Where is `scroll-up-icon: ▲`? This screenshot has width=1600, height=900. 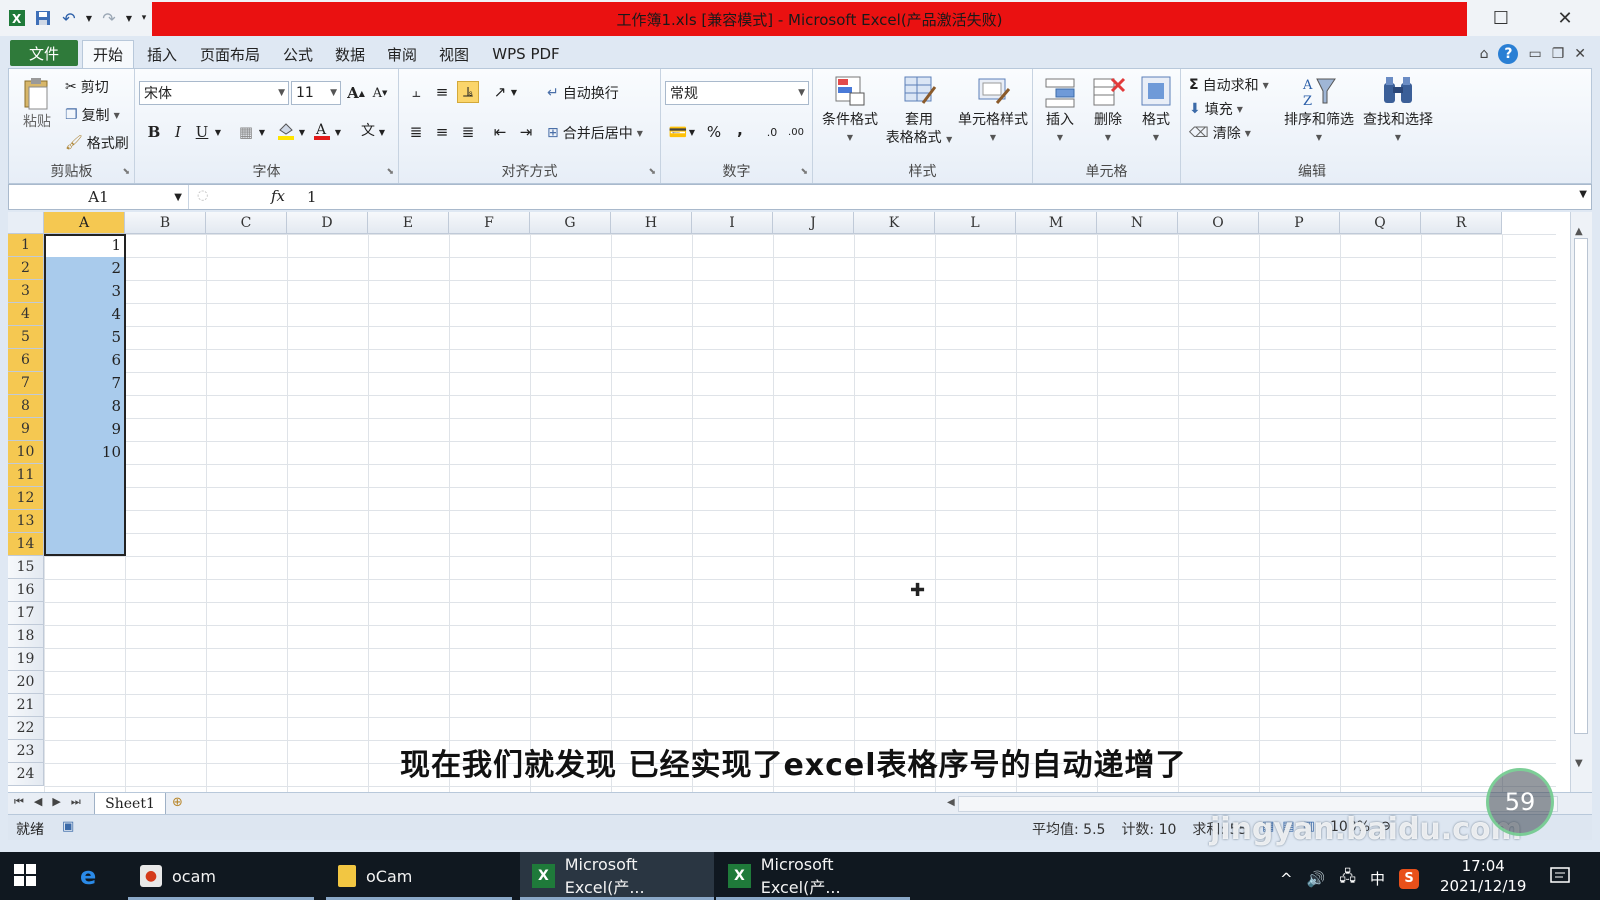 scroll-up-icon: ▲ is located at coordinates (1579, 231).